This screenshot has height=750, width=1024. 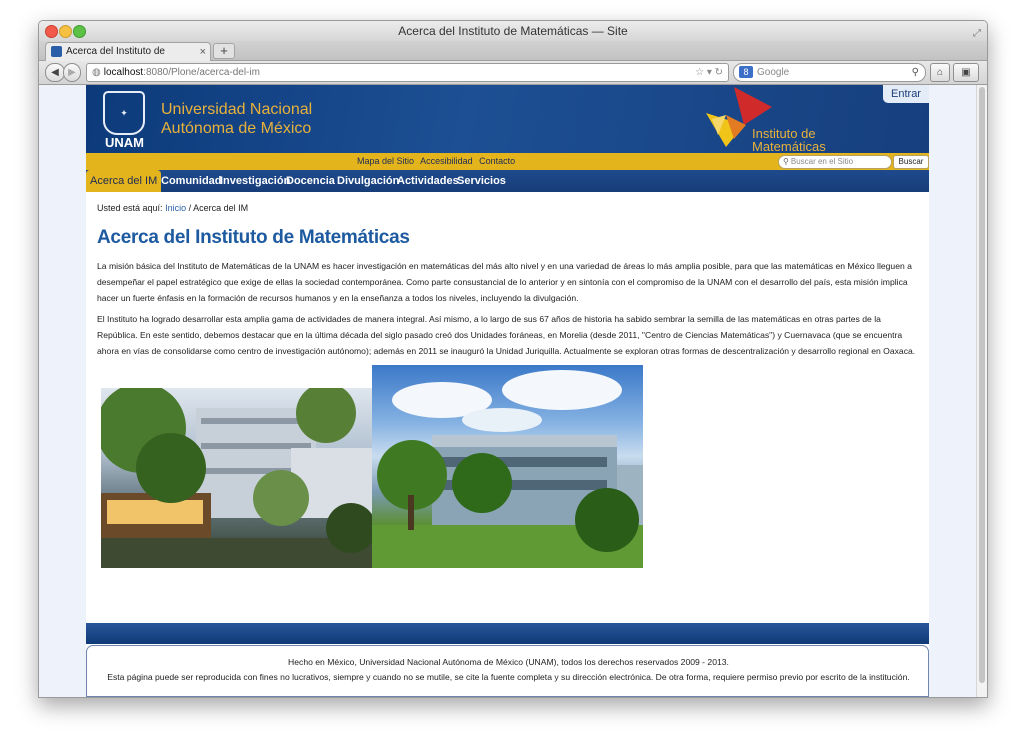 What do you see at coordinates (51, 31) in the screenshot?
I see `close-window-button` at bounding box center [51, 31].